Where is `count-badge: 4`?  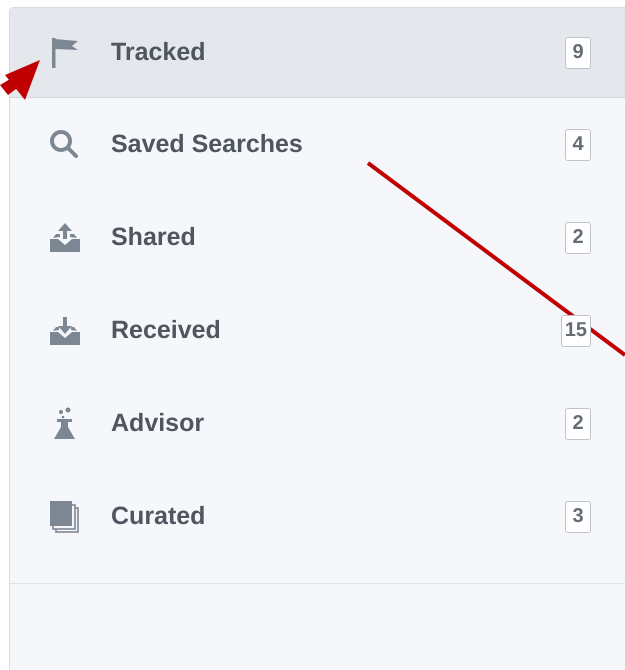 count-badge: 4 is located at coordinates (578, 144).